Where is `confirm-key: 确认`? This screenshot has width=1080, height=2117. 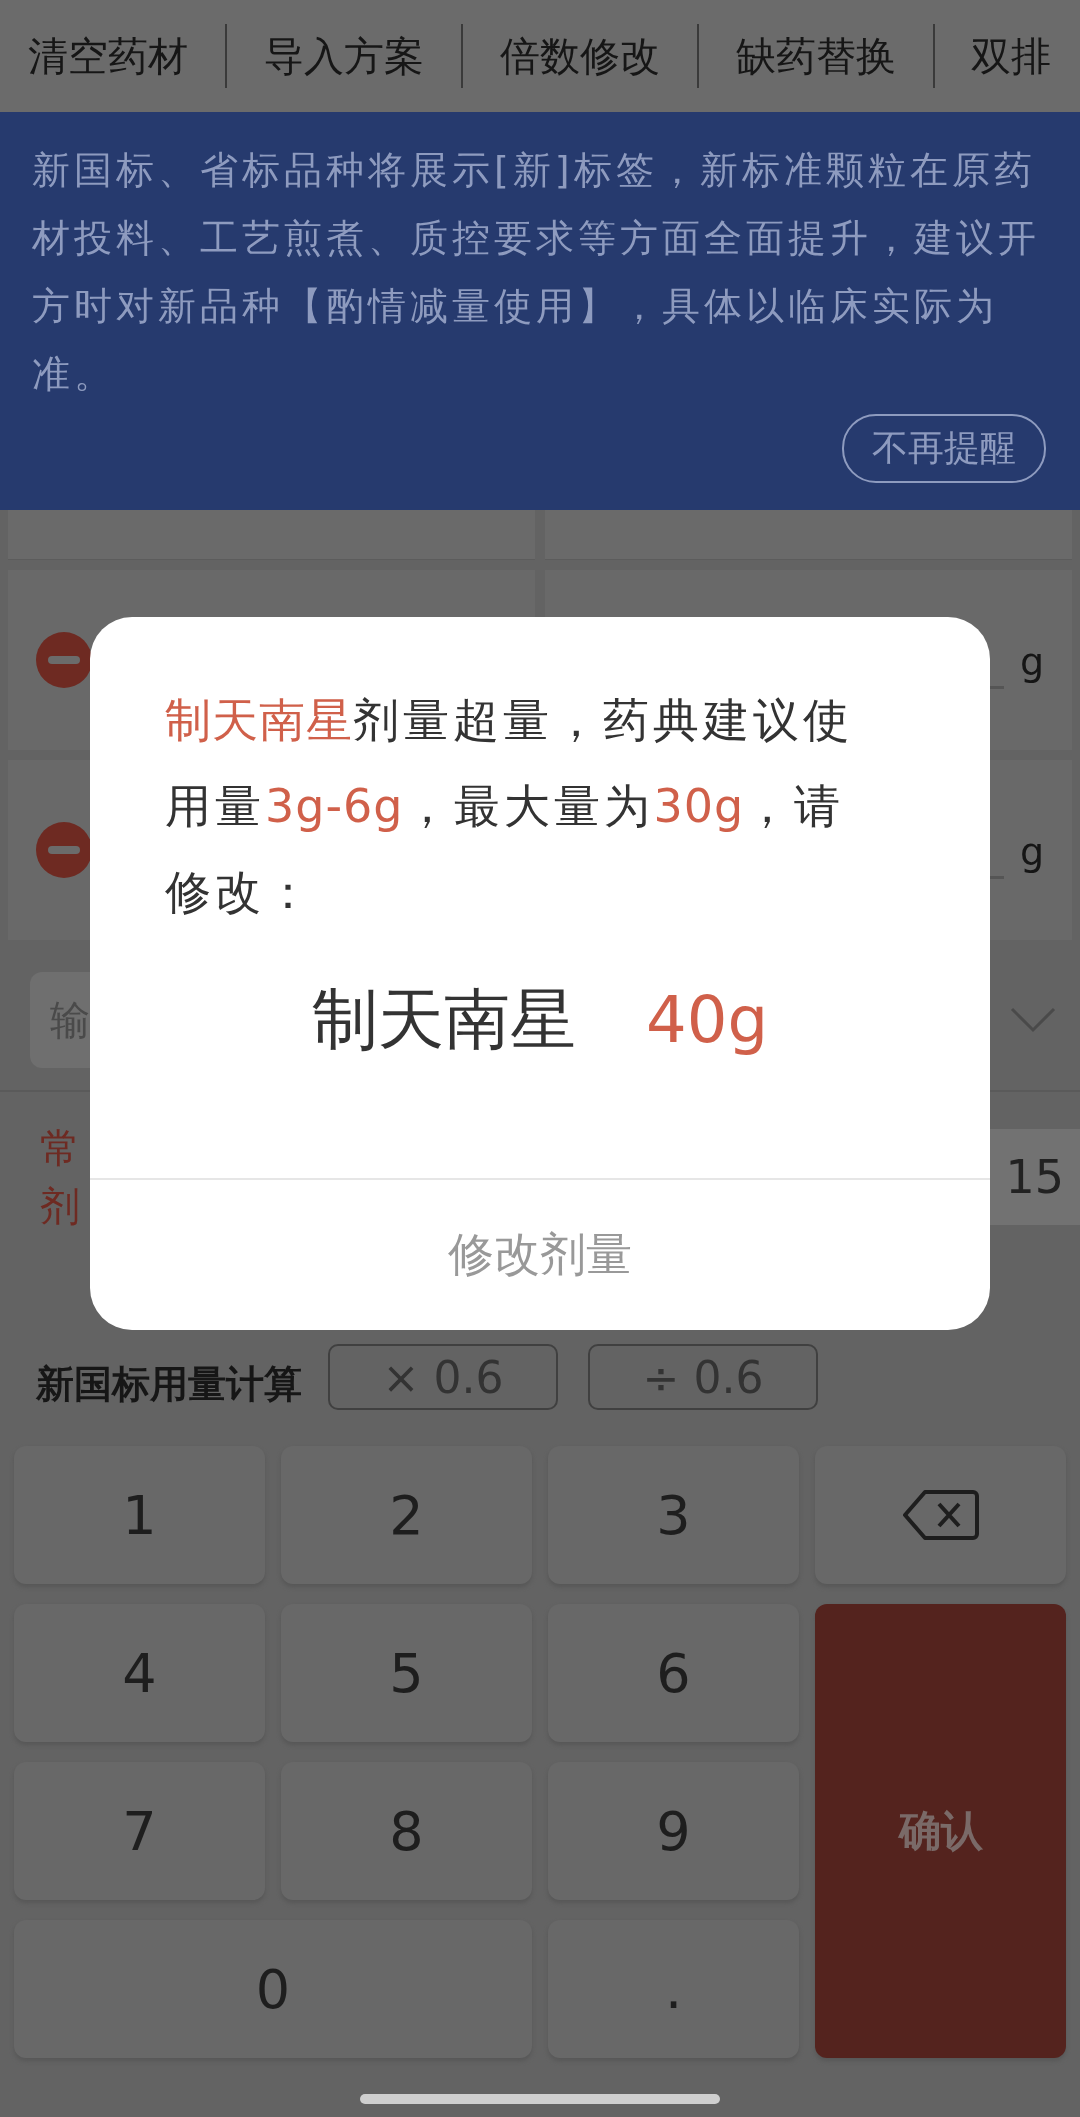 confirm-key: 确认 is located at coordinates (940, 1831).